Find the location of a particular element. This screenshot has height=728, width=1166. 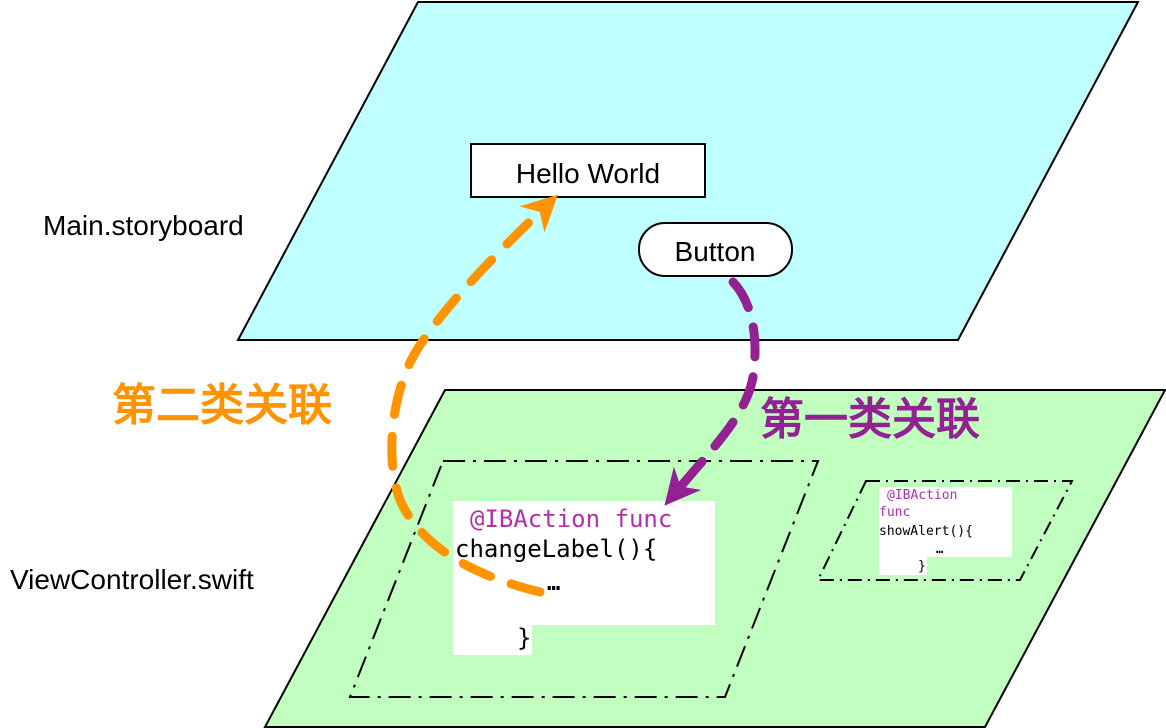

storyboard-button-text: Button is located at coordinates (715, 251).